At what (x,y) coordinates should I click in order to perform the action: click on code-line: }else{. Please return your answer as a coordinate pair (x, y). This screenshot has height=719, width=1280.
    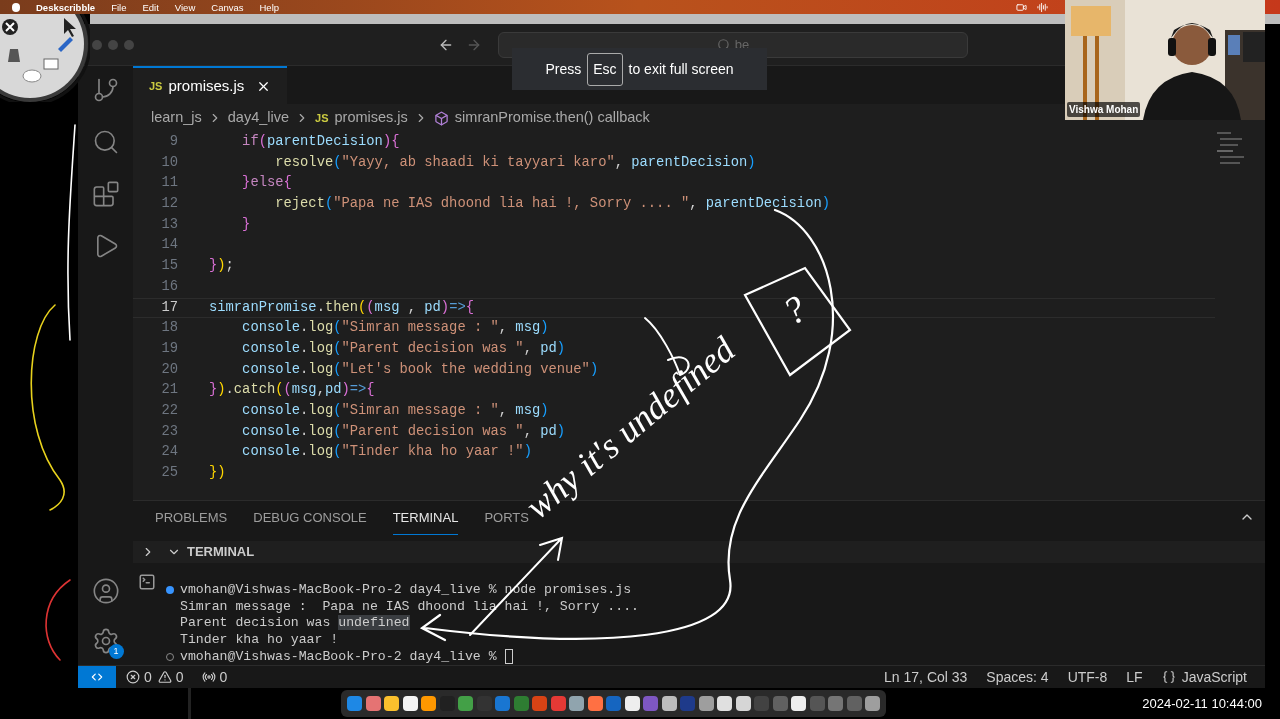
    Looking at the image, I should click on (266, 183).